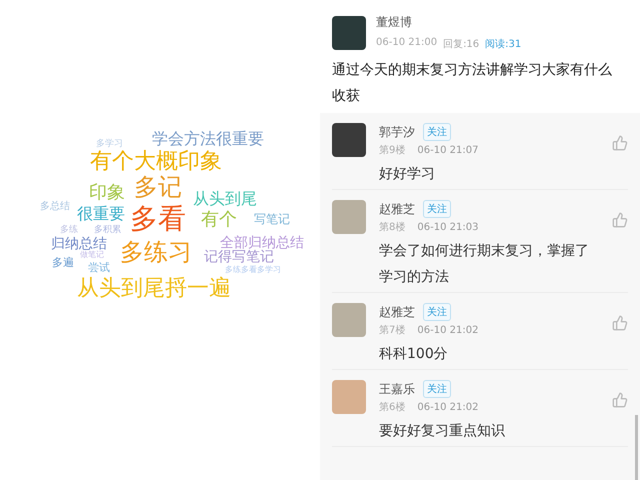  I want to click on post-time: 06-10 21:00, so click(407, 43).